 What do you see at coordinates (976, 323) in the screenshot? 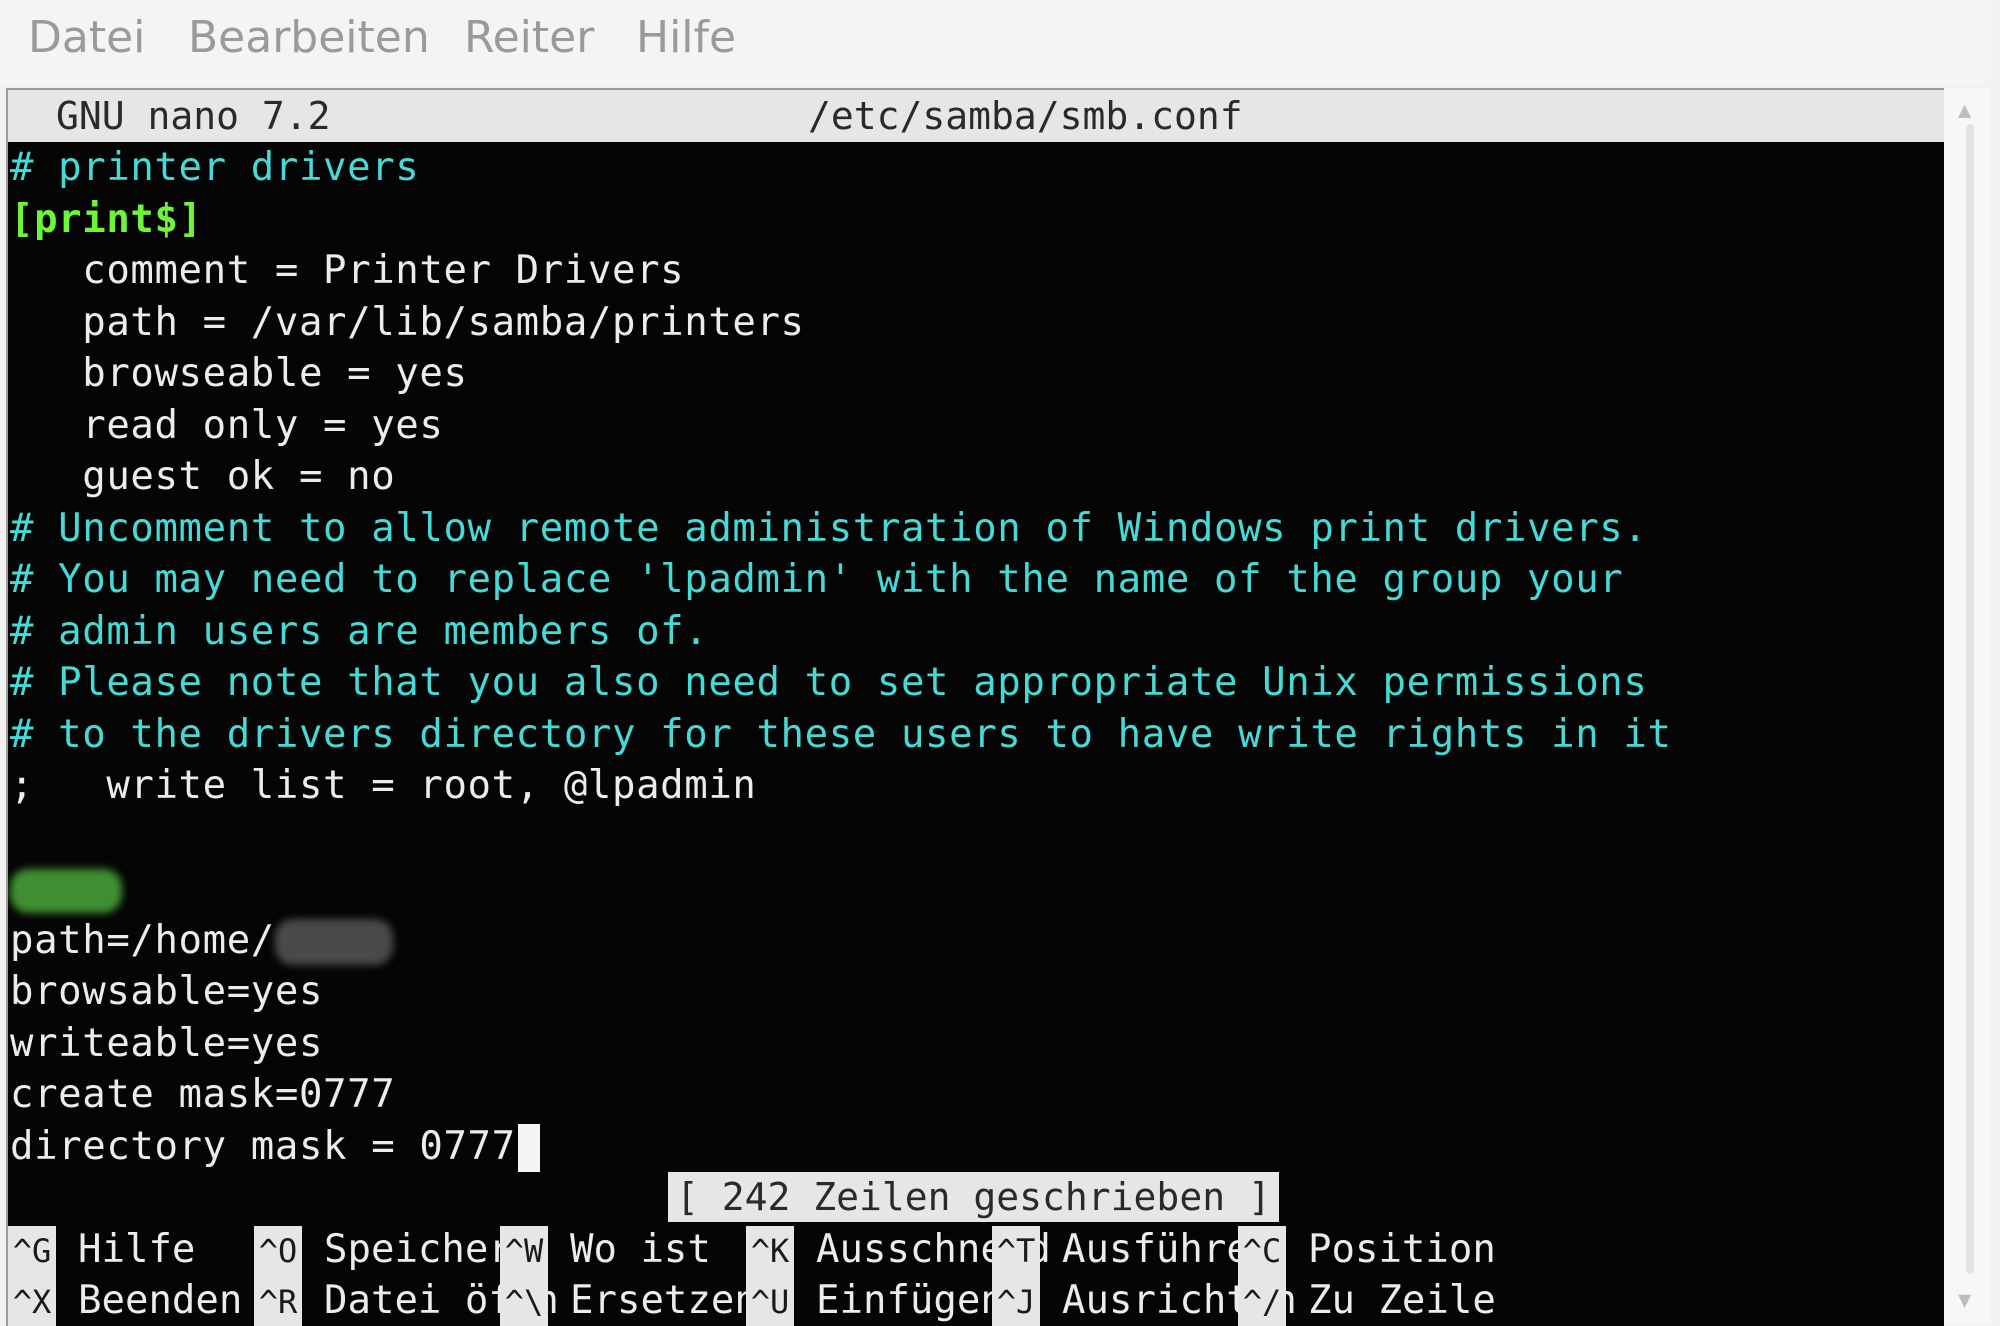
I see `editor-line: path = /var/lib/samba/printers` at bounding box center [976, 323].